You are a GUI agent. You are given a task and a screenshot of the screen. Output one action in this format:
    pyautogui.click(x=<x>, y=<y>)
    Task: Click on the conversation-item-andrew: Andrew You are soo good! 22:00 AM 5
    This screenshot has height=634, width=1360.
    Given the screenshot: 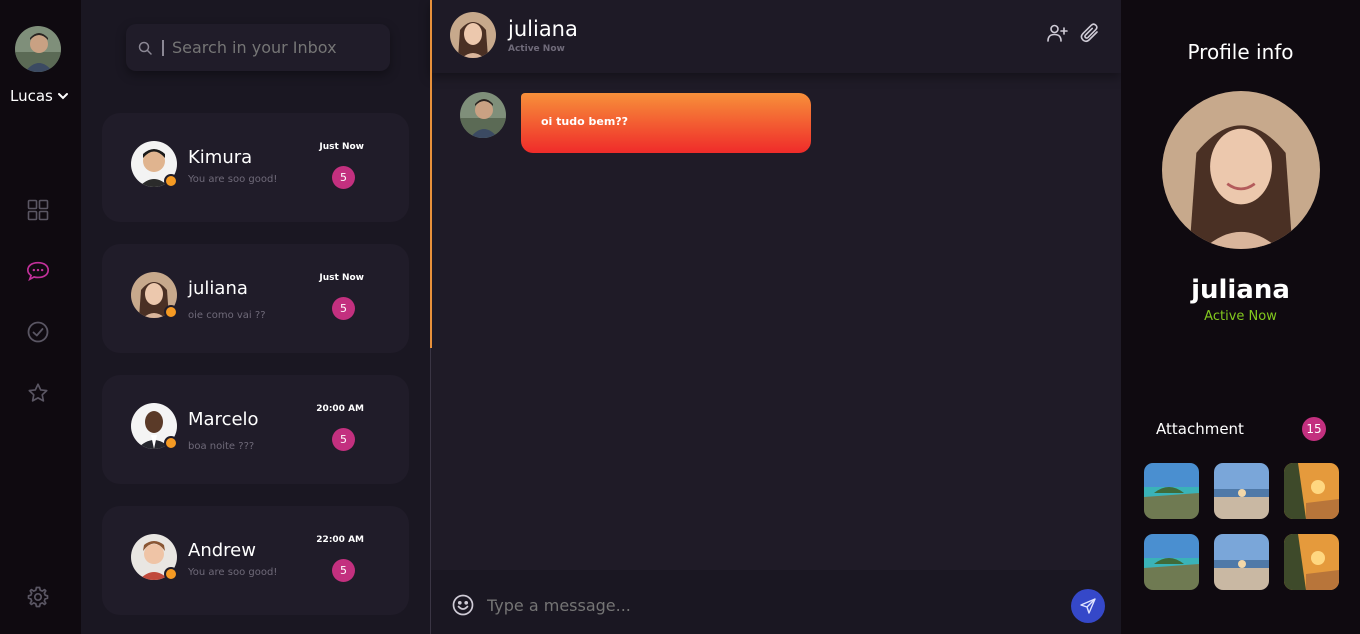 What is the action you would take?
    pyautogui.click(x=255, y=560)
    